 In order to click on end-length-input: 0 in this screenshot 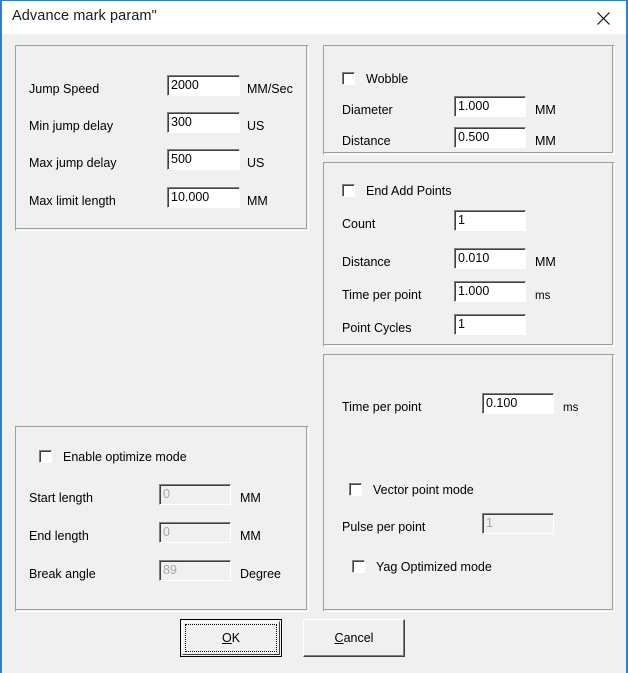, I will do `click(195, 532)`.